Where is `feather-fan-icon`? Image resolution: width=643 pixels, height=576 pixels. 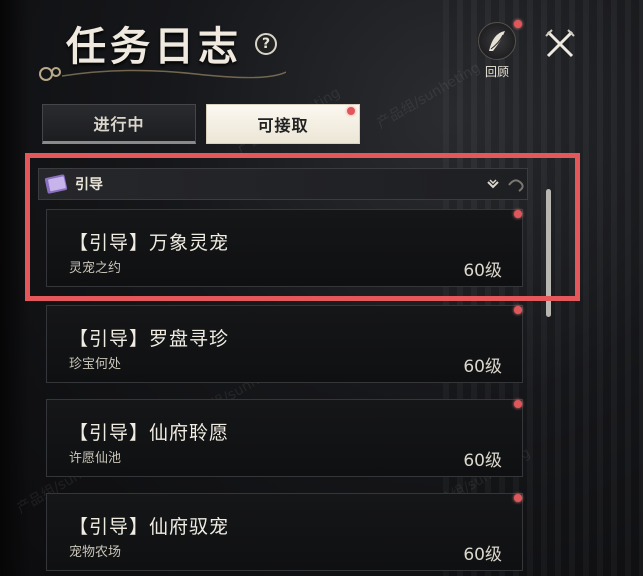
feather-fan-icon is located at coordinates (497, 41).